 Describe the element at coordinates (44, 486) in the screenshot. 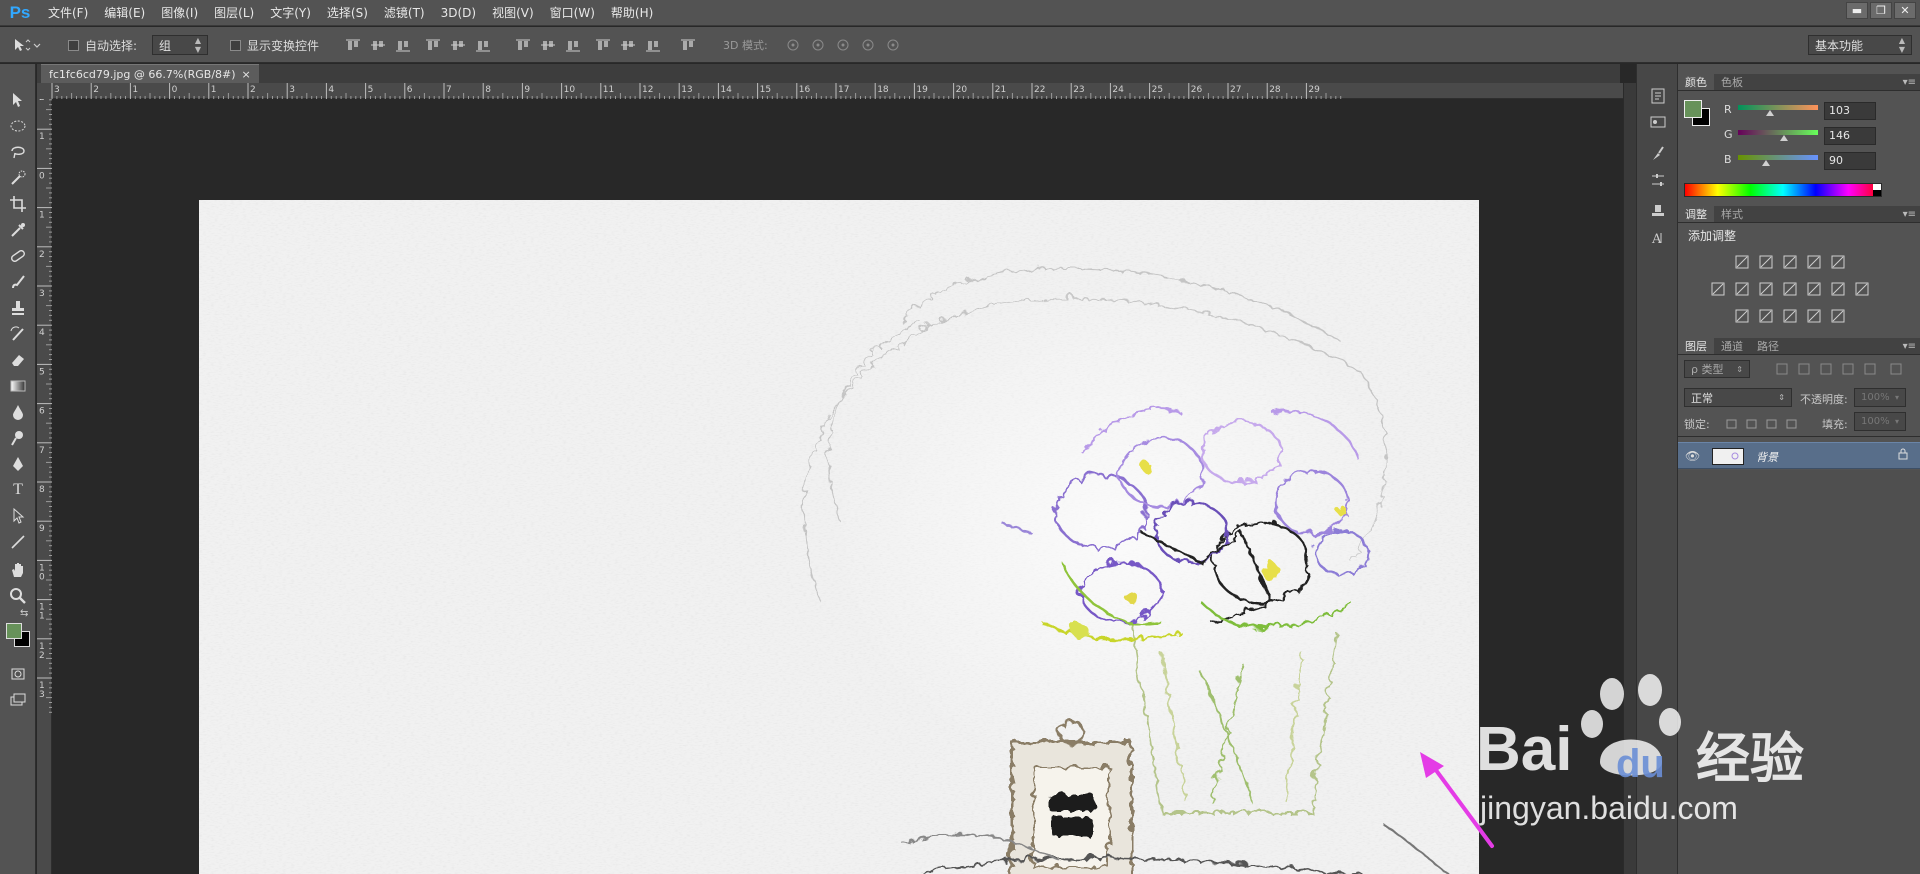

I see `vertical-ruler: 21012345678910111213` at that location.